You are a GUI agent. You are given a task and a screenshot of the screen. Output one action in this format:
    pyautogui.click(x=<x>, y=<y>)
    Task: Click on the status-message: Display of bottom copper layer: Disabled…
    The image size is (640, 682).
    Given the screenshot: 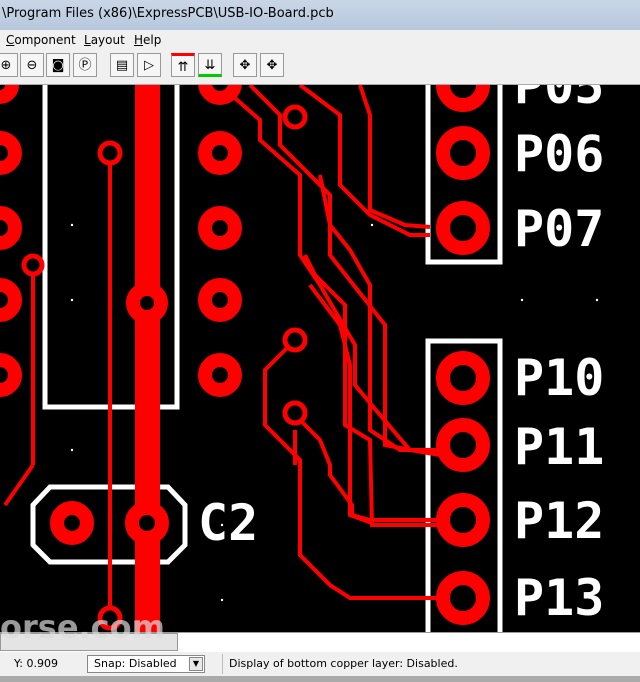 What is the action you would take?
    pyautogui.click(x=340, y=664)
    